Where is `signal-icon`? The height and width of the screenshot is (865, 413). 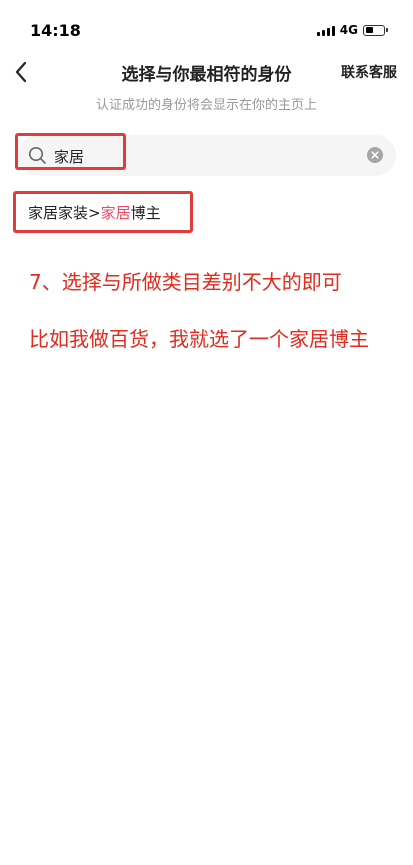 signal-icon is located at coordinates (325, 30).